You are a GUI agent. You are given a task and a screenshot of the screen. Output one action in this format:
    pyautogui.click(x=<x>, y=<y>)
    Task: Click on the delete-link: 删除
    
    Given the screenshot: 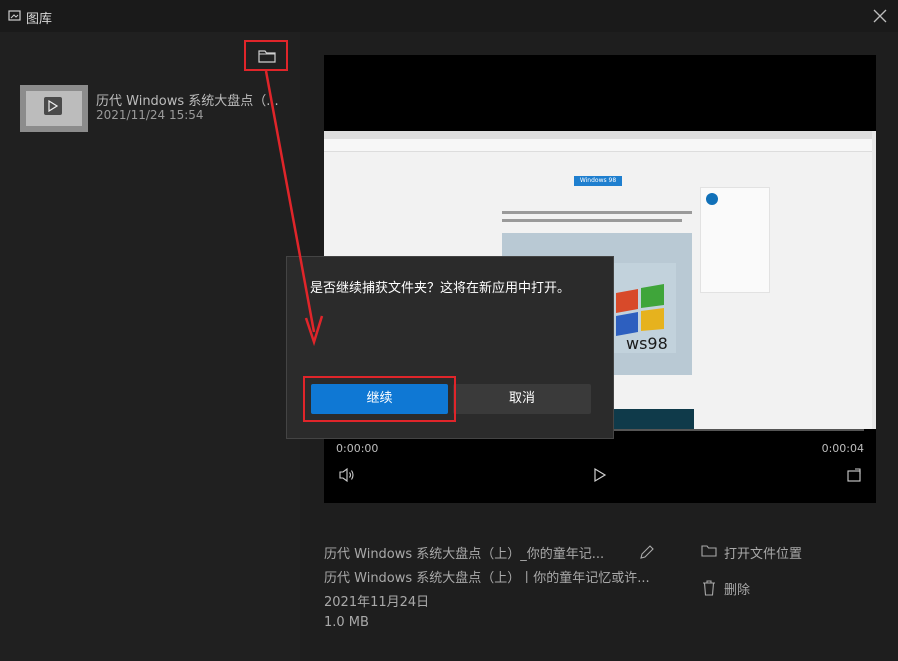 What is the action you would take?
    pyautogui.click(x=737, y=588)
    